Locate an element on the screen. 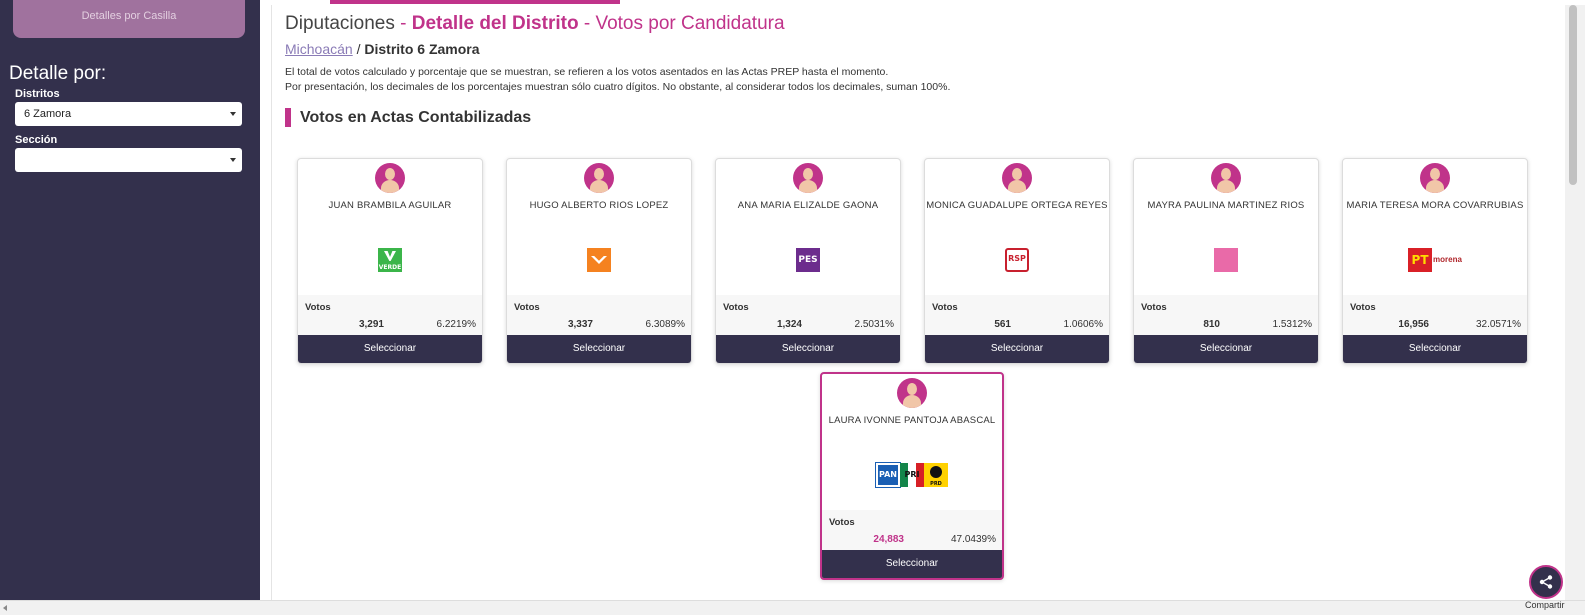 Image resolution: width=1585 pixels, height=615 pixels. pri-logo-icon: PRI is located at coordinates (912, 475).